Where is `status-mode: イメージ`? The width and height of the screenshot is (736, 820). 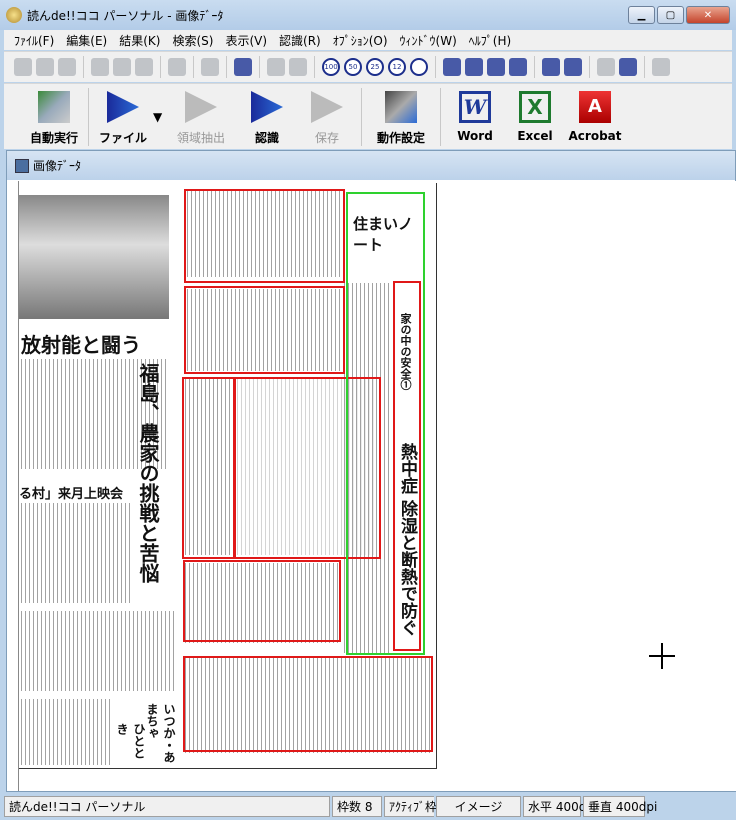
status-mode: イメージ is located at coordinates (478, 806).